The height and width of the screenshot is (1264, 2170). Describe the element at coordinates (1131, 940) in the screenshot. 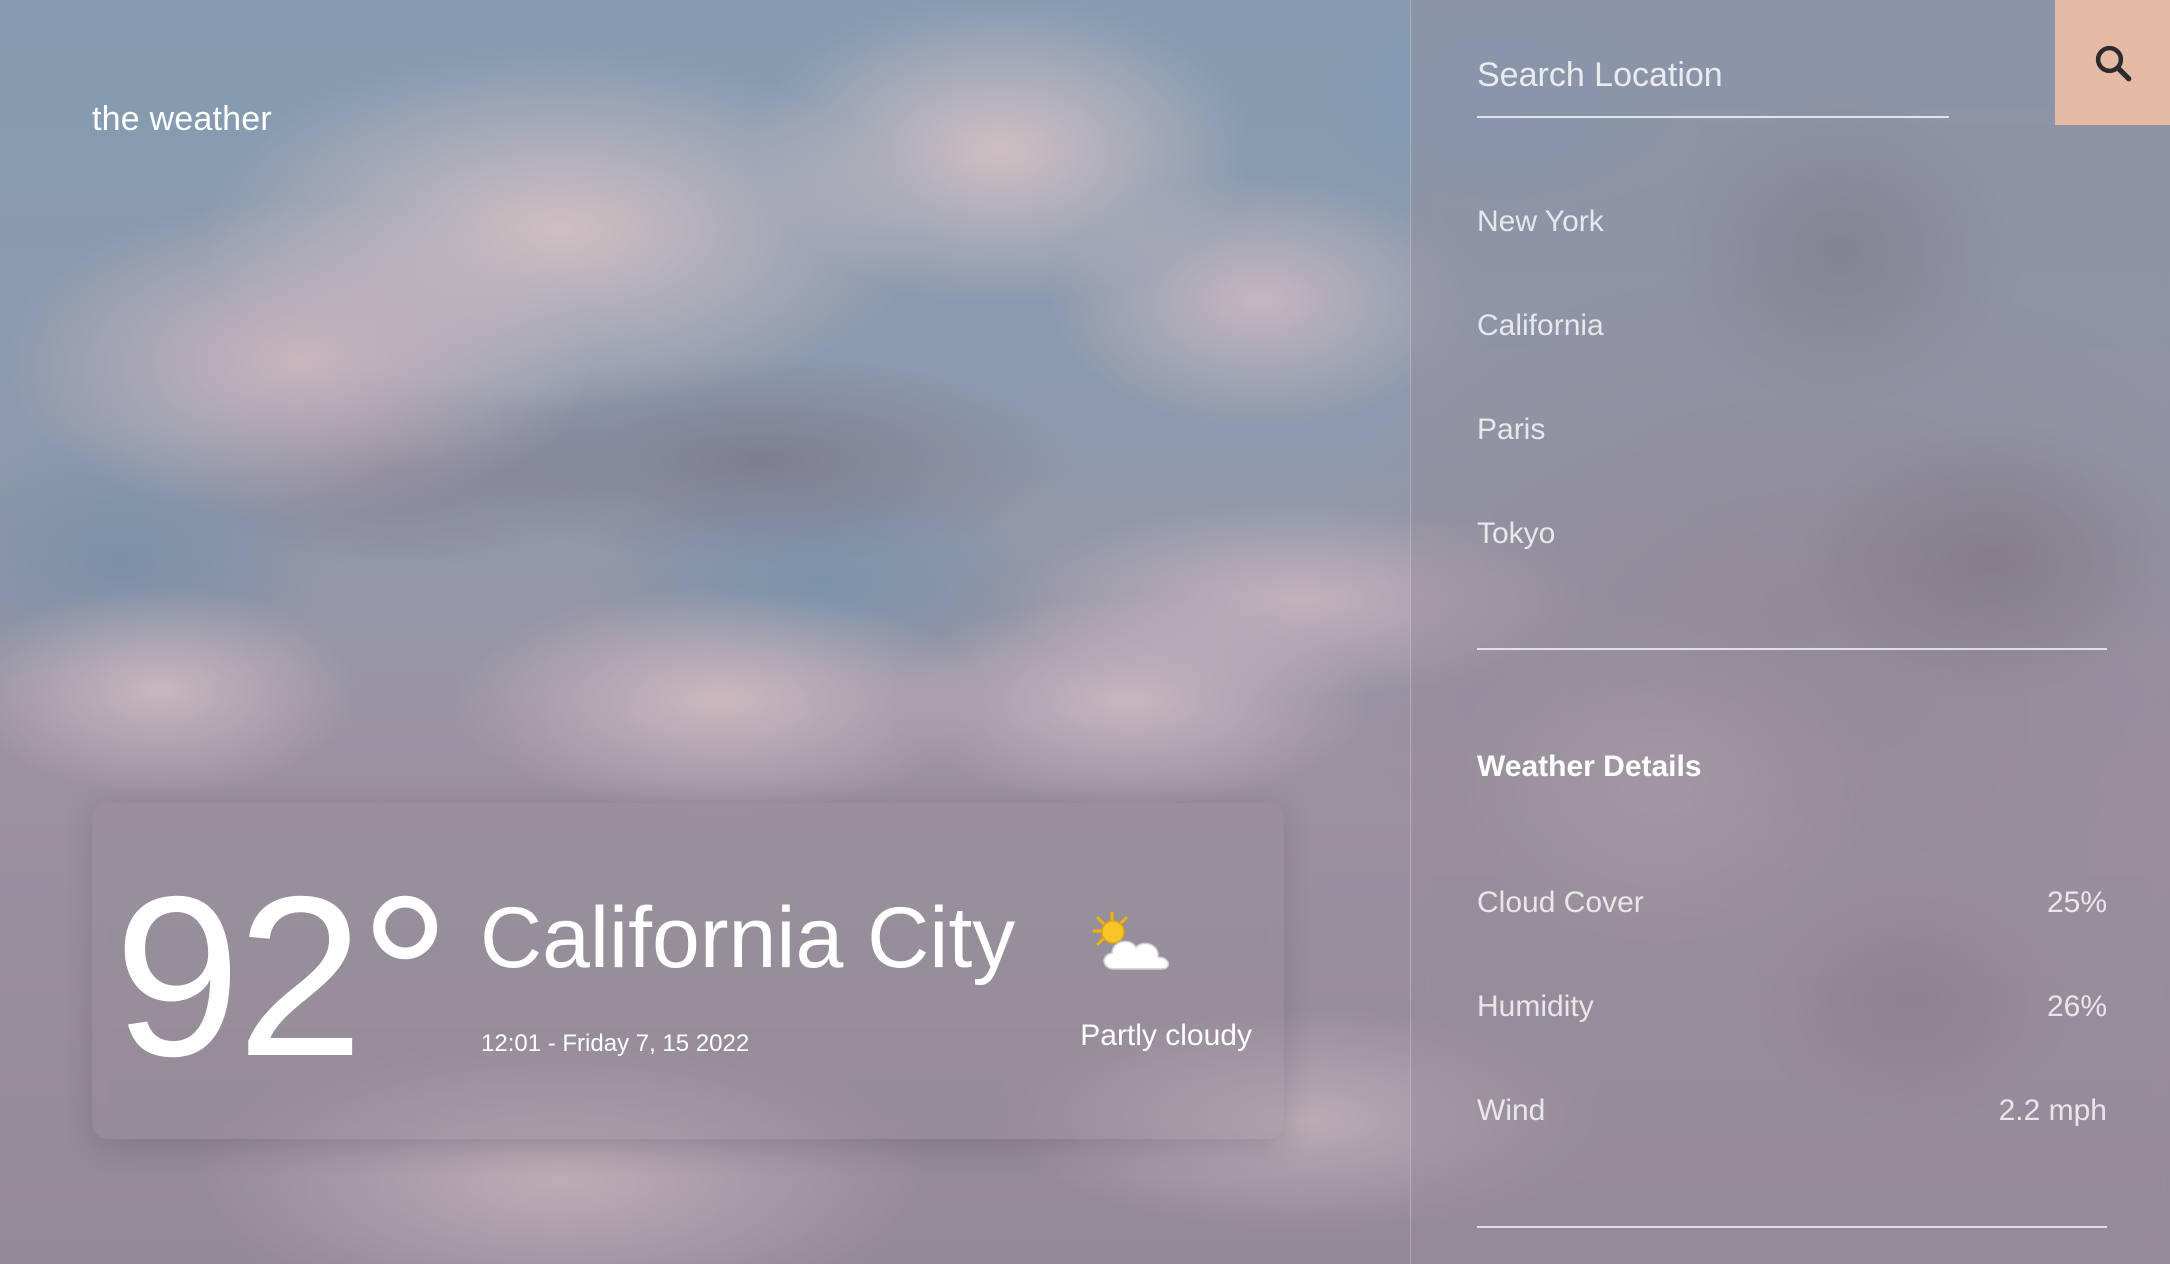

I see `partly-cloudy-icon` at that location.